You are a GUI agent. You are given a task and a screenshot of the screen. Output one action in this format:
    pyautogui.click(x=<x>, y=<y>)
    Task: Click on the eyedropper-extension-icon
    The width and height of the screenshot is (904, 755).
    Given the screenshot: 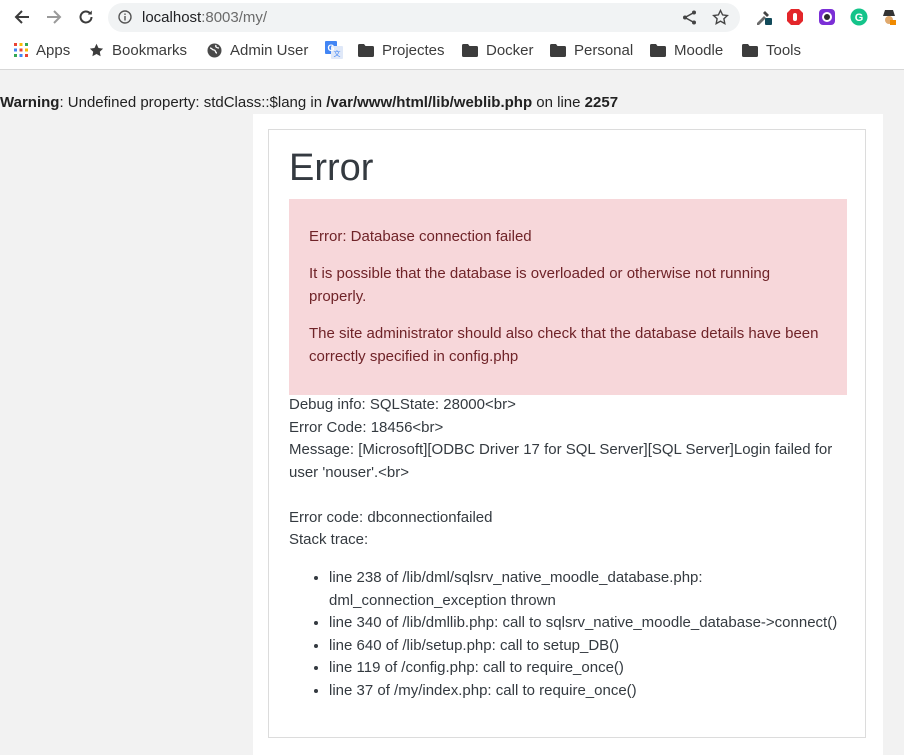 What is the action you would take?
    pyautogui.click(x=763, y=17)
    